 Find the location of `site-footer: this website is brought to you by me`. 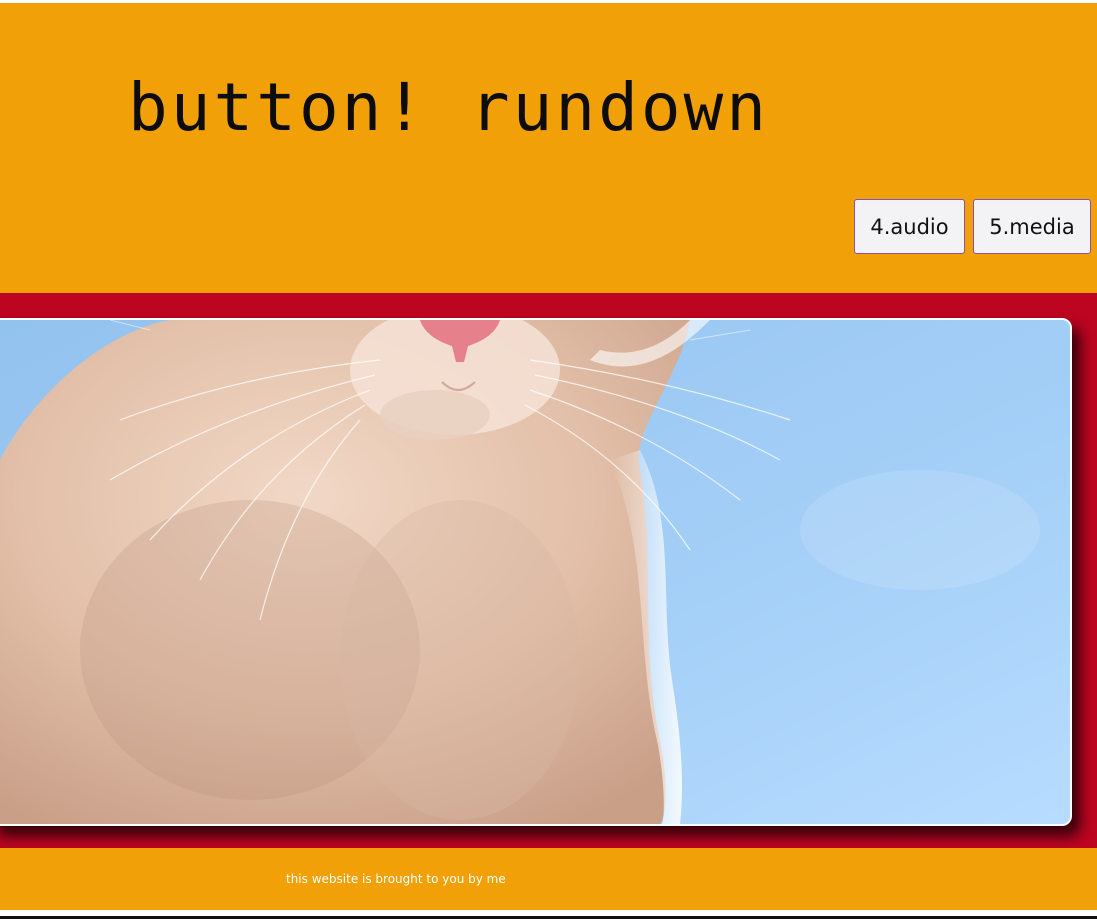

site-footer: this website is brought to you by me is located at coordinates (548, 879).